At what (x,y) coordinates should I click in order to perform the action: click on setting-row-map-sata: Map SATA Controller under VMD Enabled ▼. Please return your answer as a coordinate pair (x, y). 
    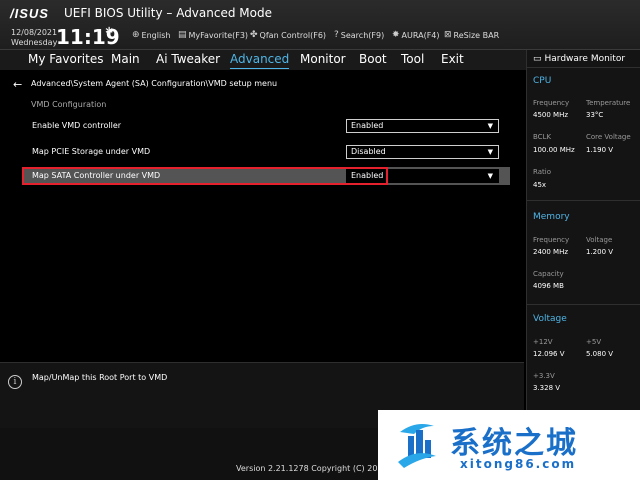
    Looking at the image, I should click on (266, 176).